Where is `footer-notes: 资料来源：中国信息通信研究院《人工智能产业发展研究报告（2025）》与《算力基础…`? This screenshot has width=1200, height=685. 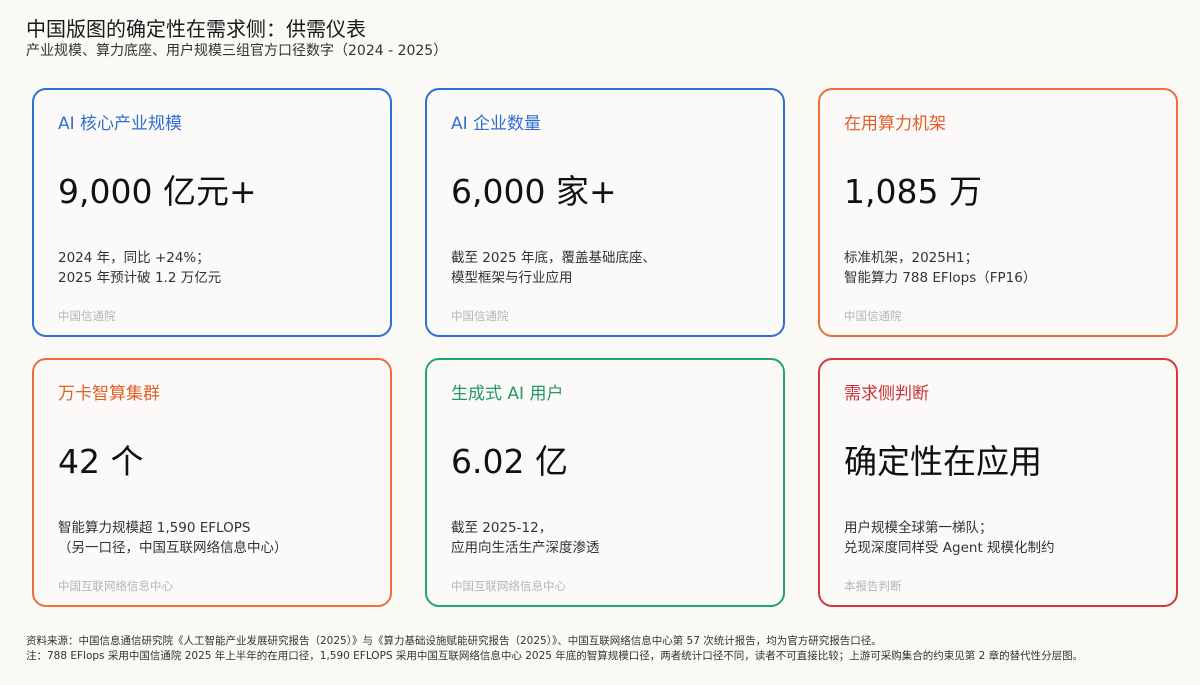 footer-notes: 资料来源：中国信息通信研究院《人工智能产业发展研究报告（2025）》与《算力基础… is located at coordinates (606, 649).